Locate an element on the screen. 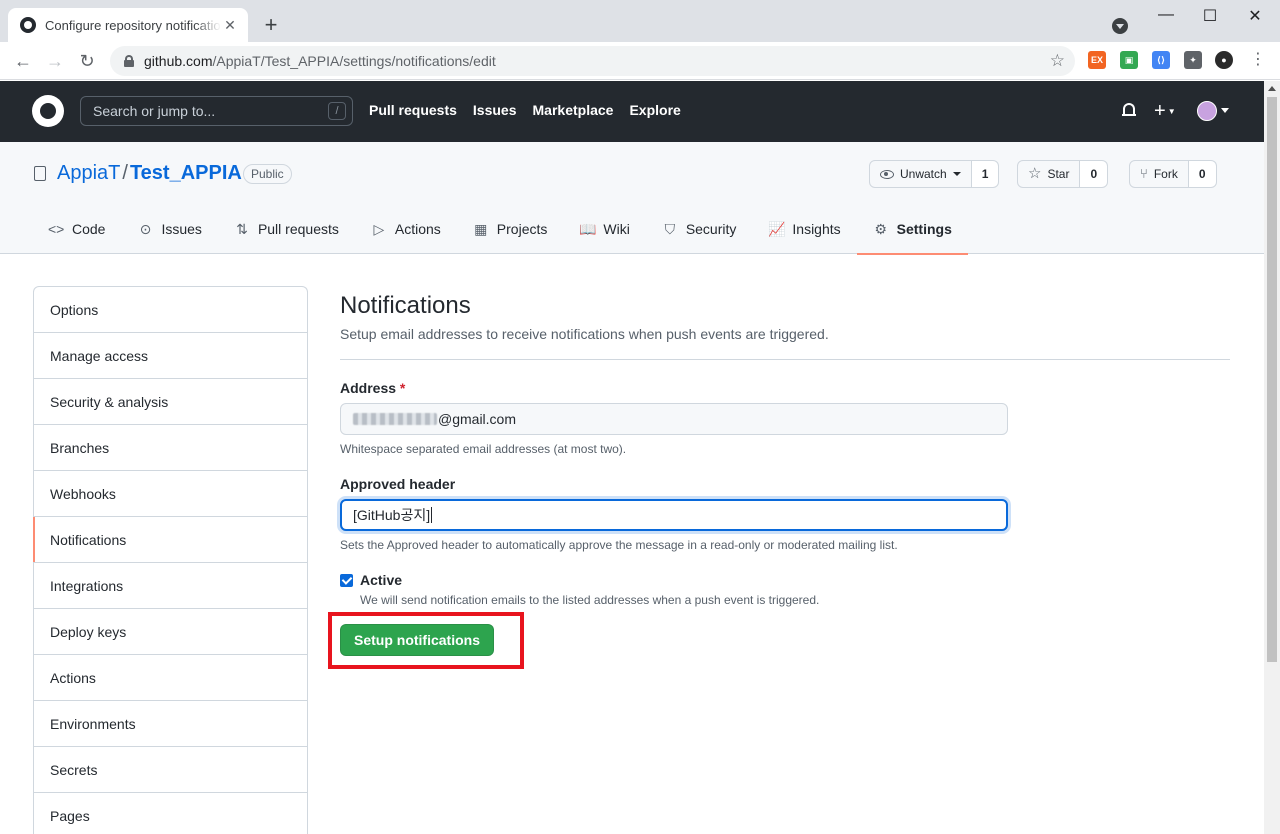 This screenshot has width=1280, height=834. sidebar-item-actions: Actions is located at coordinates (170, 678).